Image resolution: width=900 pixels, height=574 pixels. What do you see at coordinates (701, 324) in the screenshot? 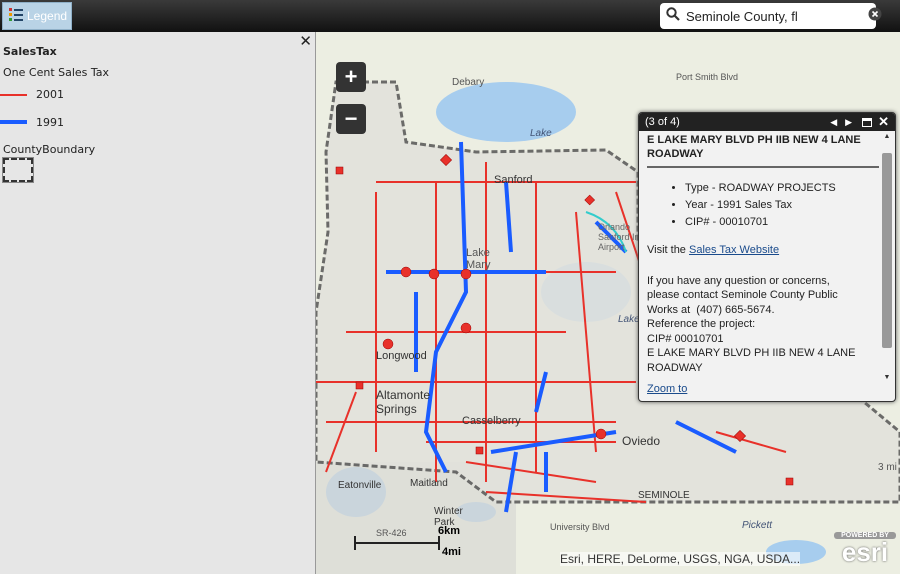
I see `contact-line: Reference the project:` at bounding box center [701, 324].